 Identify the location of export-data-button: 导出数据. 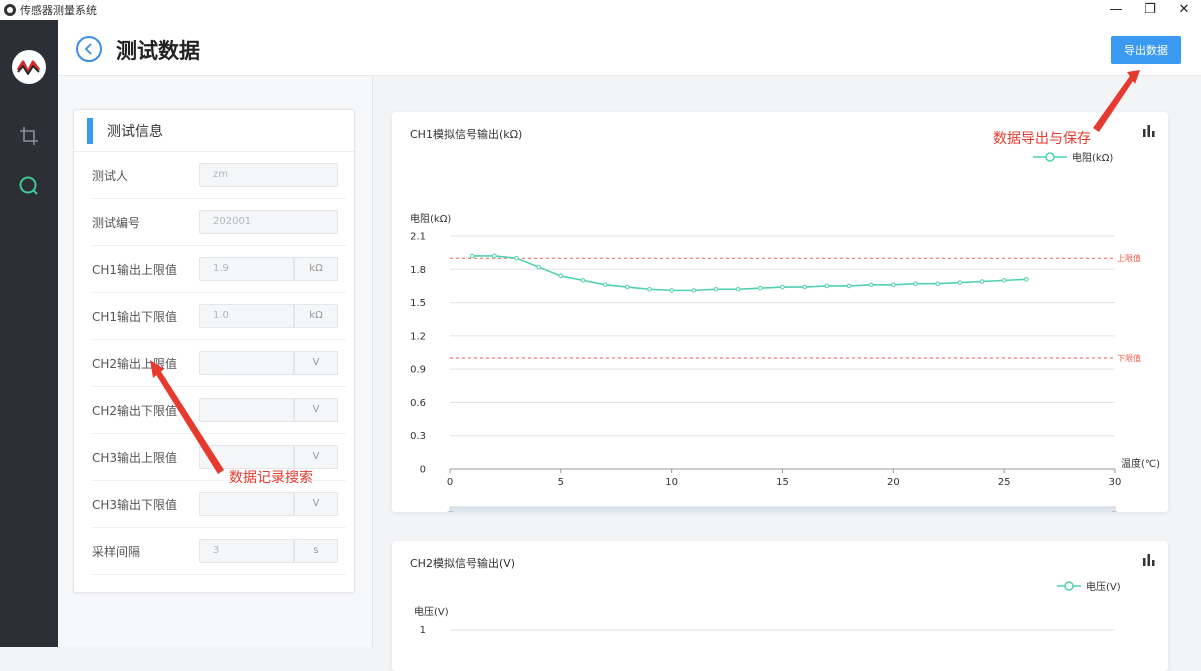
(1146, 50).